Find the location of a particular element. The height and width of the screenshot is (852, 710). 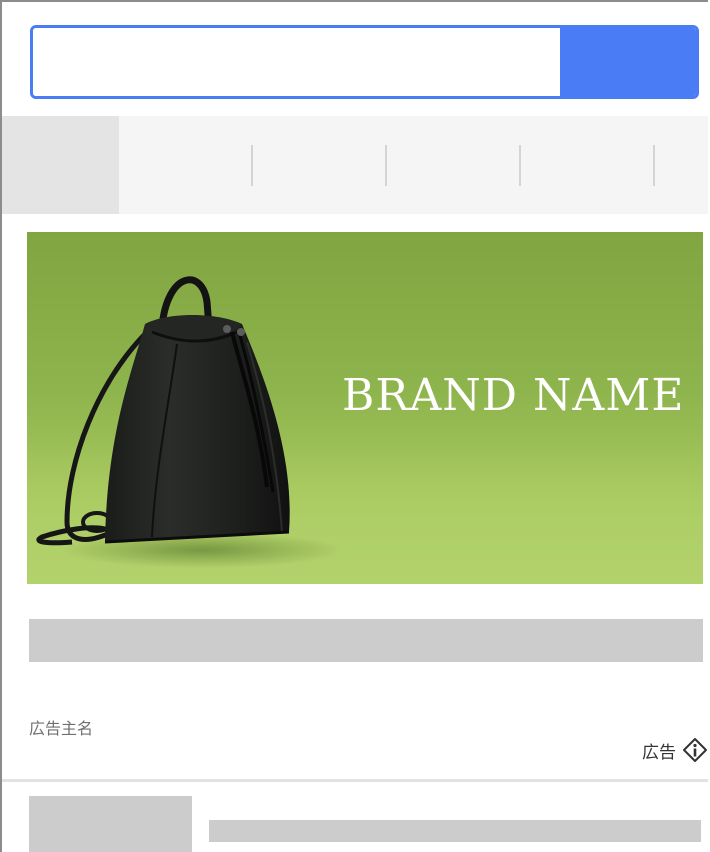

info-icon is located at coordinates (695, 750).